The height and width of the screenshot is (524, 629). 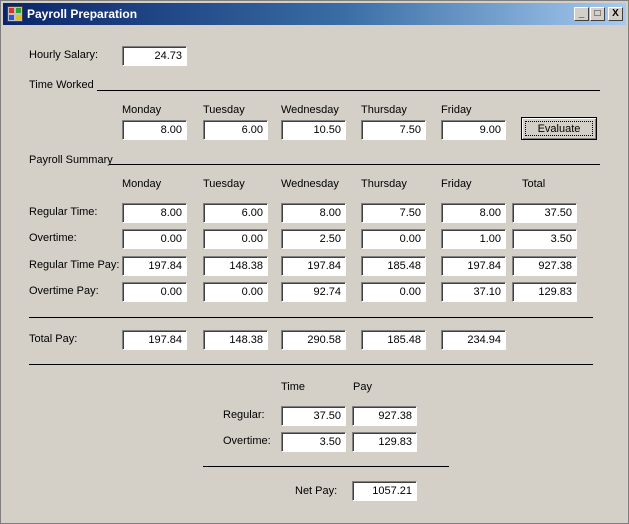 I want to click on summary-column-header: Tuesday, so click(x=224, y=184).